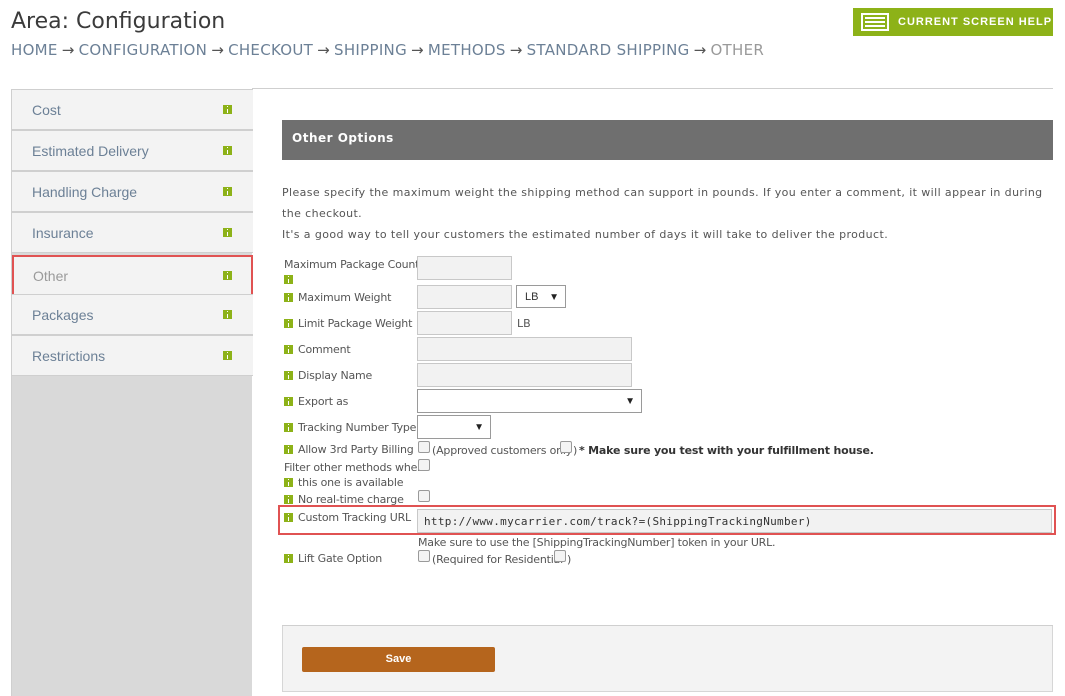 The height and width of the screenshot is (696, 1065). Describe the element at coordinates (560, 556) in the screenshot. I see `required-for-residential-checkbox` at that location.